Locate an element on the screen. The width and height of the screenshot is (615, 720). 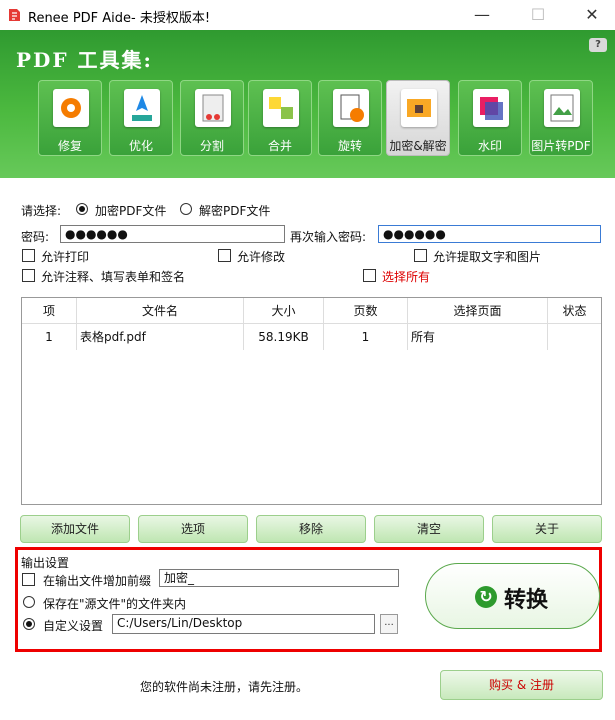
tool-encrypt-decrypt: 加密&解密 is located at coordinates (418, 118).